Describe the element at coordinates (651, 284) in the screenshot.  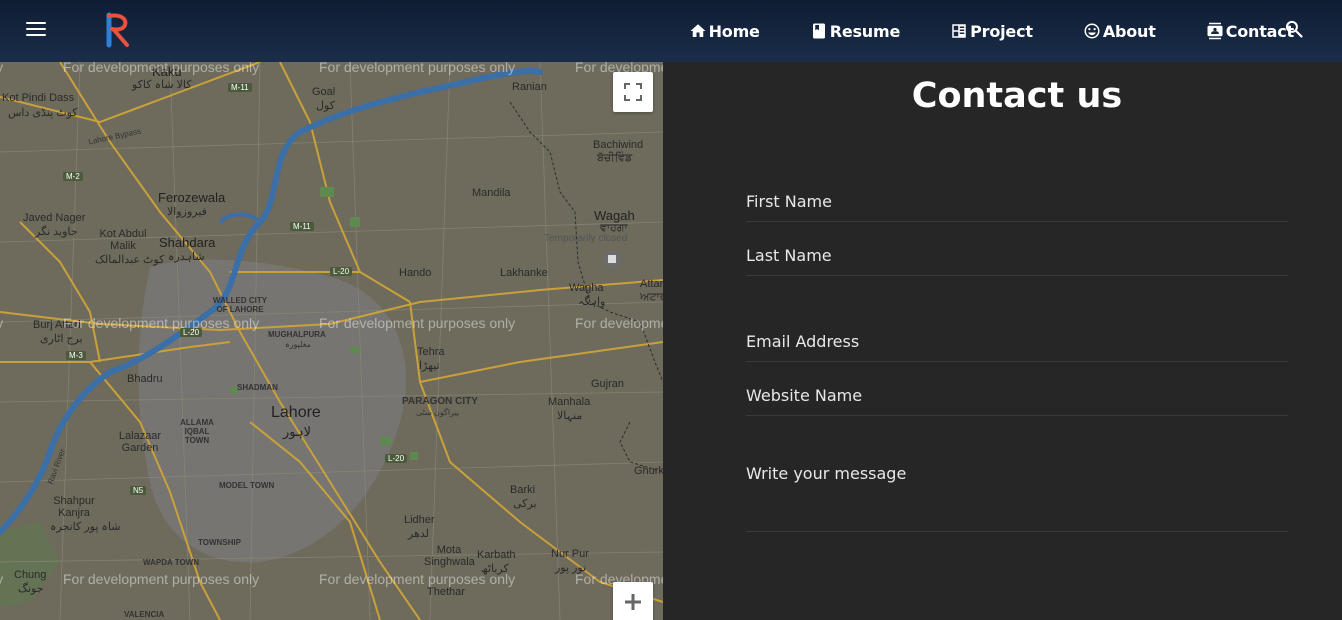
I see `map-label: Attari` at that location.